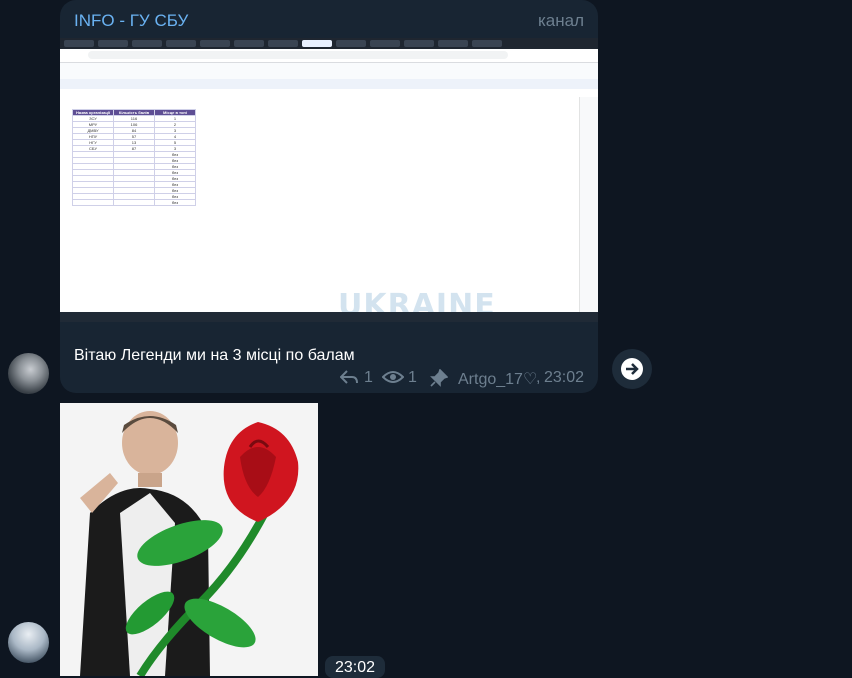 The height and width of the screenshot is (678, 852). I want to click on rose-stem, so click(199, 589).